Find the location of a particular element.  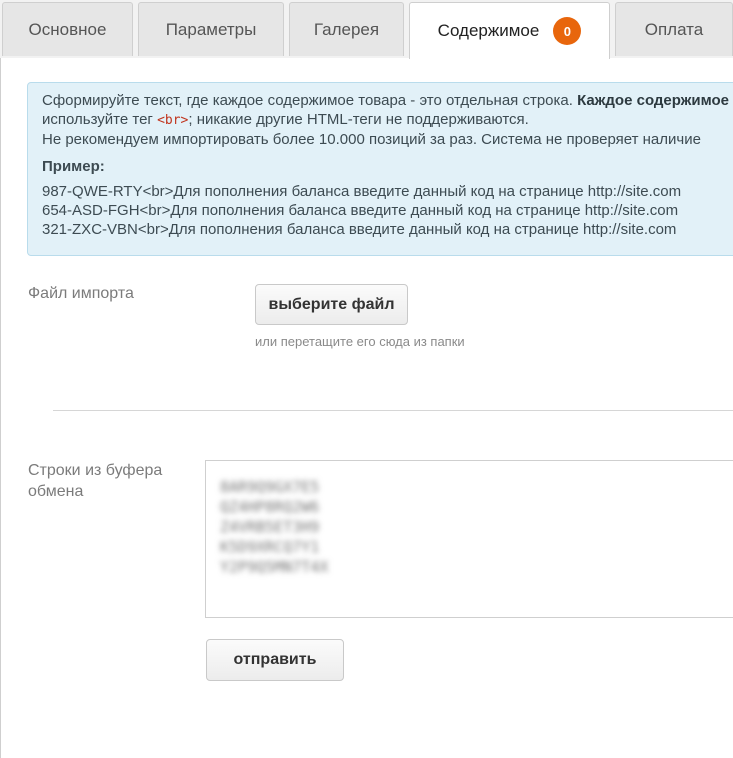

tab-parameters-label: Параметры is located at coordinates (211, 29).